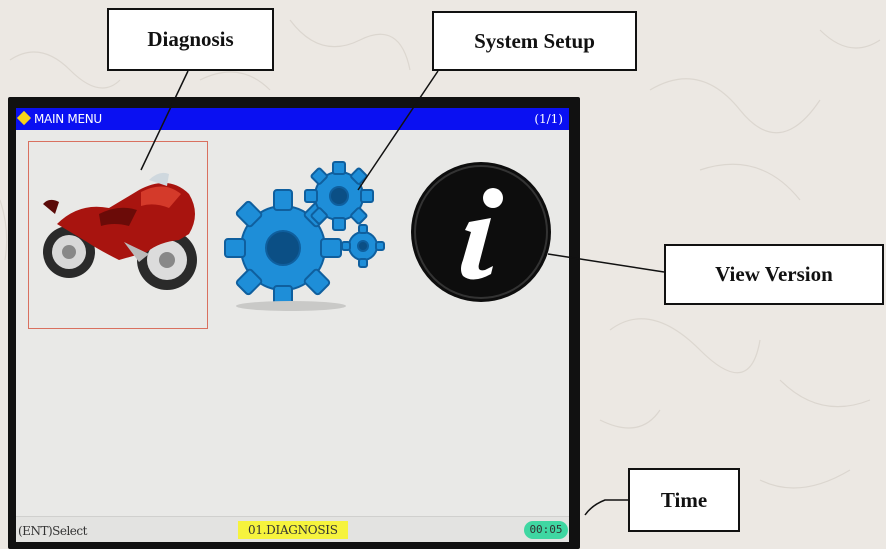 The height and width of the screenshot is (549, 886). I want to click on current-selection: 01.DIAGNOSIS, so click(293, 530).